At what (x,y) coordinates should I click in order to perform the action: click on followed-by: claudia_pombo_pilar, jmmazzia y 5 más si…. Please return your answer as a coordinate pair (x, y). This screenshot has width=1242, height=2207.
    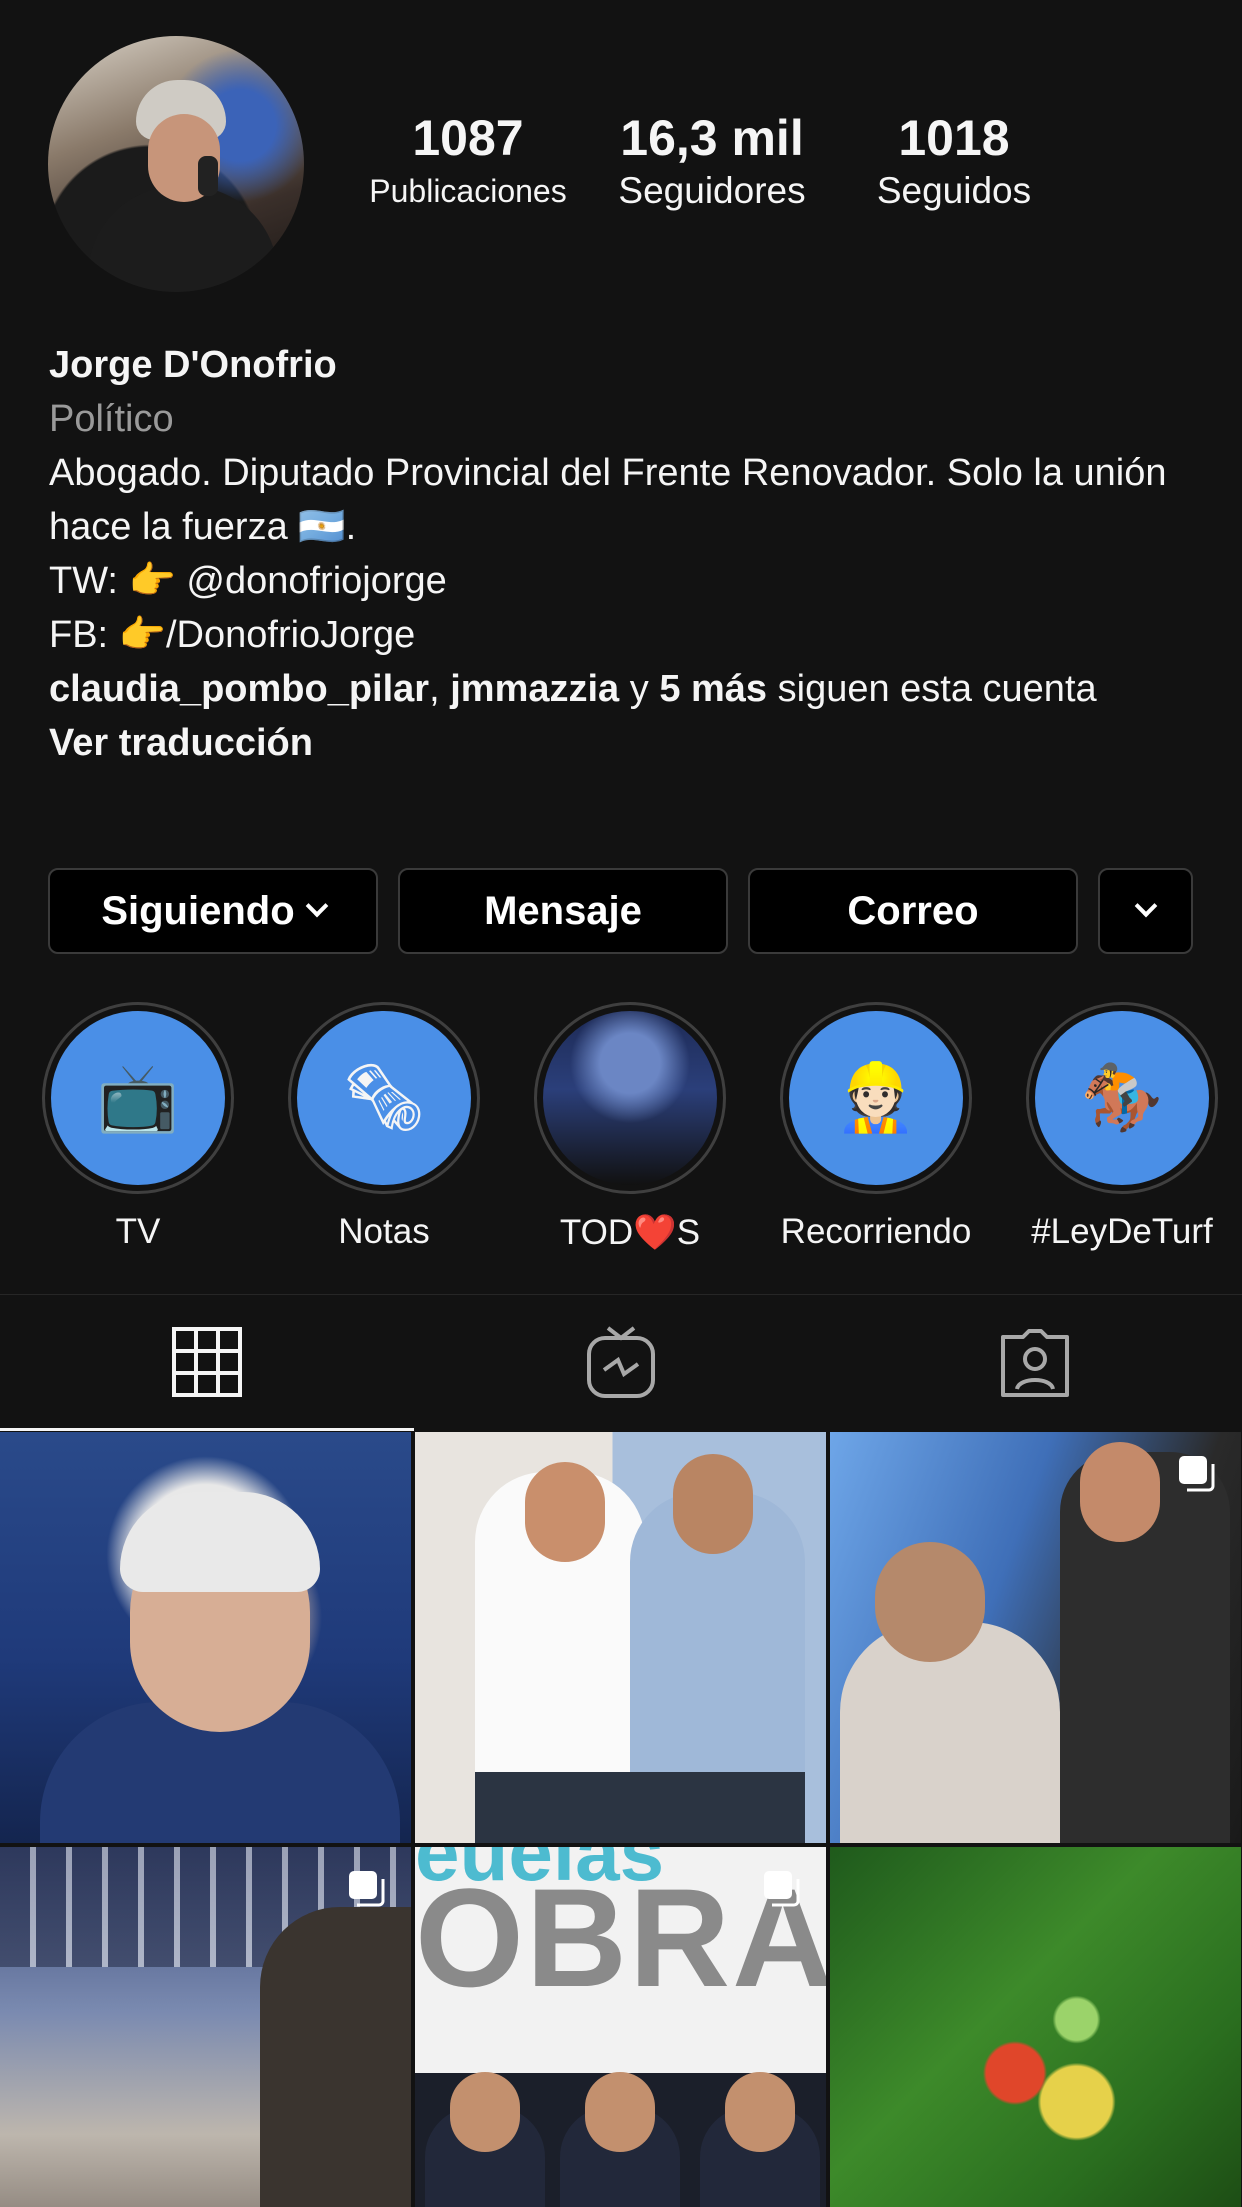
    Looking at the image, I should click on (629, 689).